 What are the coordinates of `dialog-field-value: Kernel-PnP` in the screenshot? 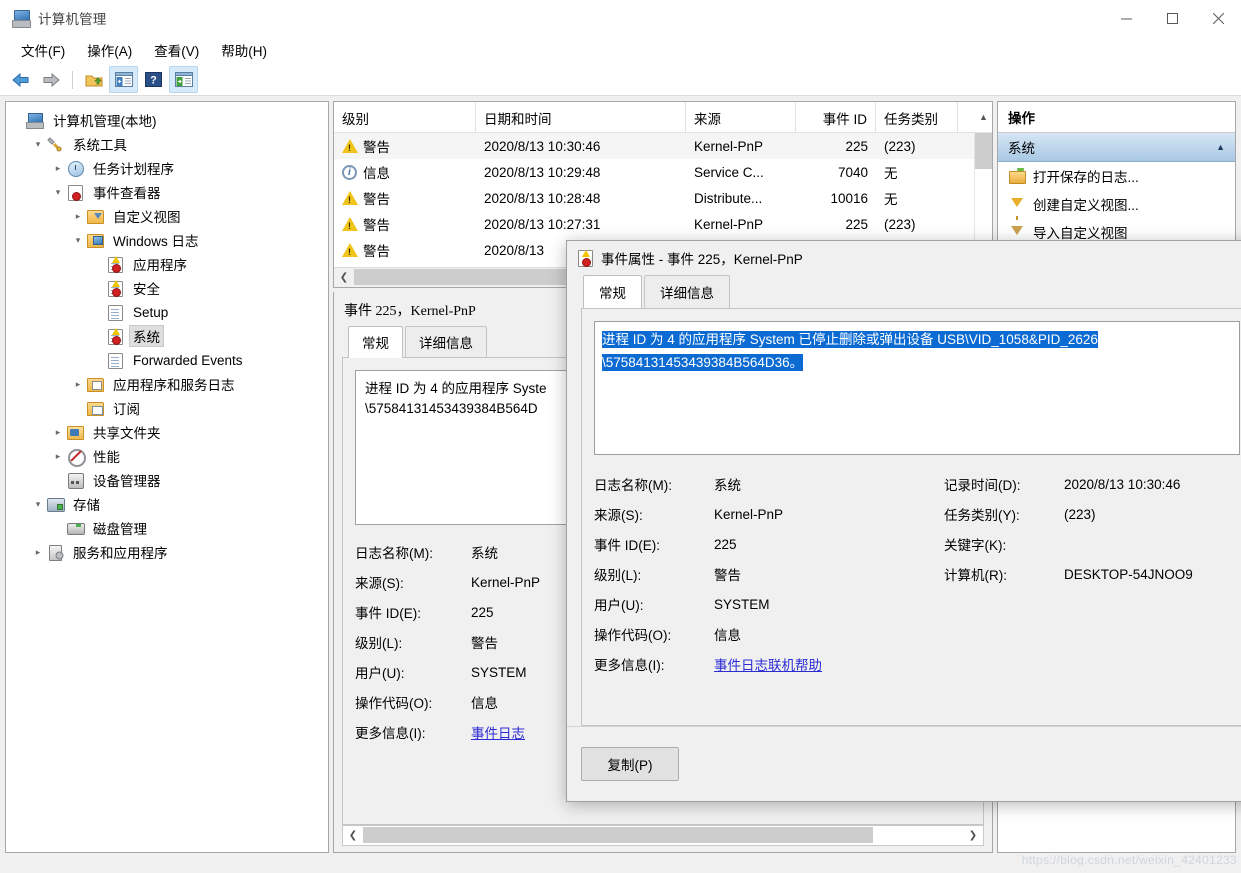 It's located at (749, 514).